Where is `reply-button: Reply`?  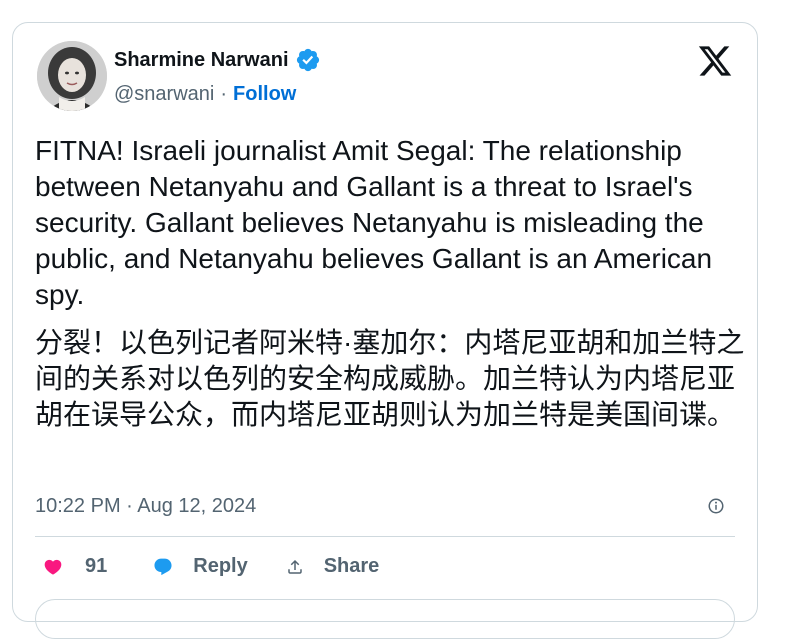
reply-button: Reply is located at coordinates (200, 566).